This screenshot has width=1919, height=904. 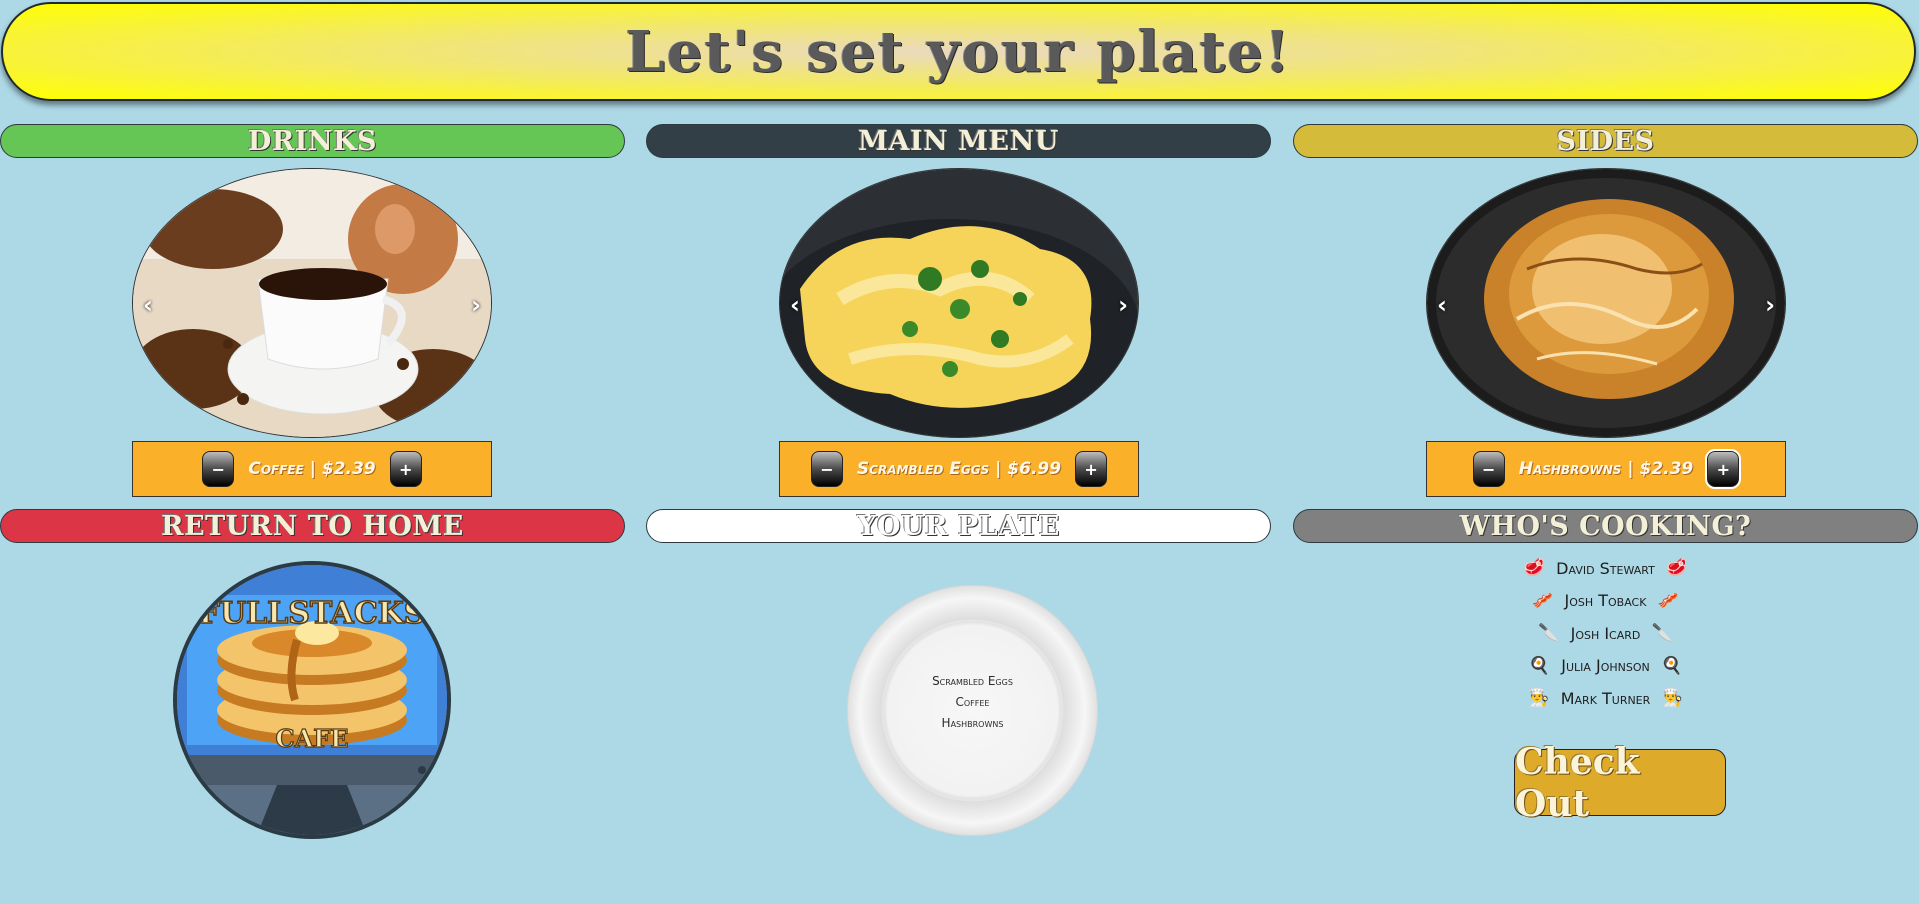 I want to click on main-prev-arrow: ‹, so click(x=795, y=305).